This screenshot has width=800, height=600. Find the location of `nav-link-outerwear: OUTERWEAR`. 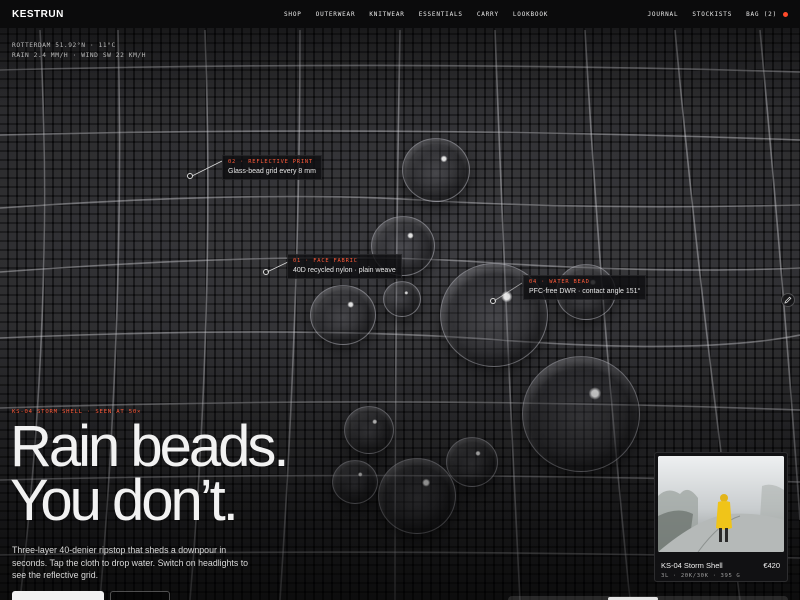

nav-link-outerwear: OUTERWEAR is located at coordinates (336, 14).